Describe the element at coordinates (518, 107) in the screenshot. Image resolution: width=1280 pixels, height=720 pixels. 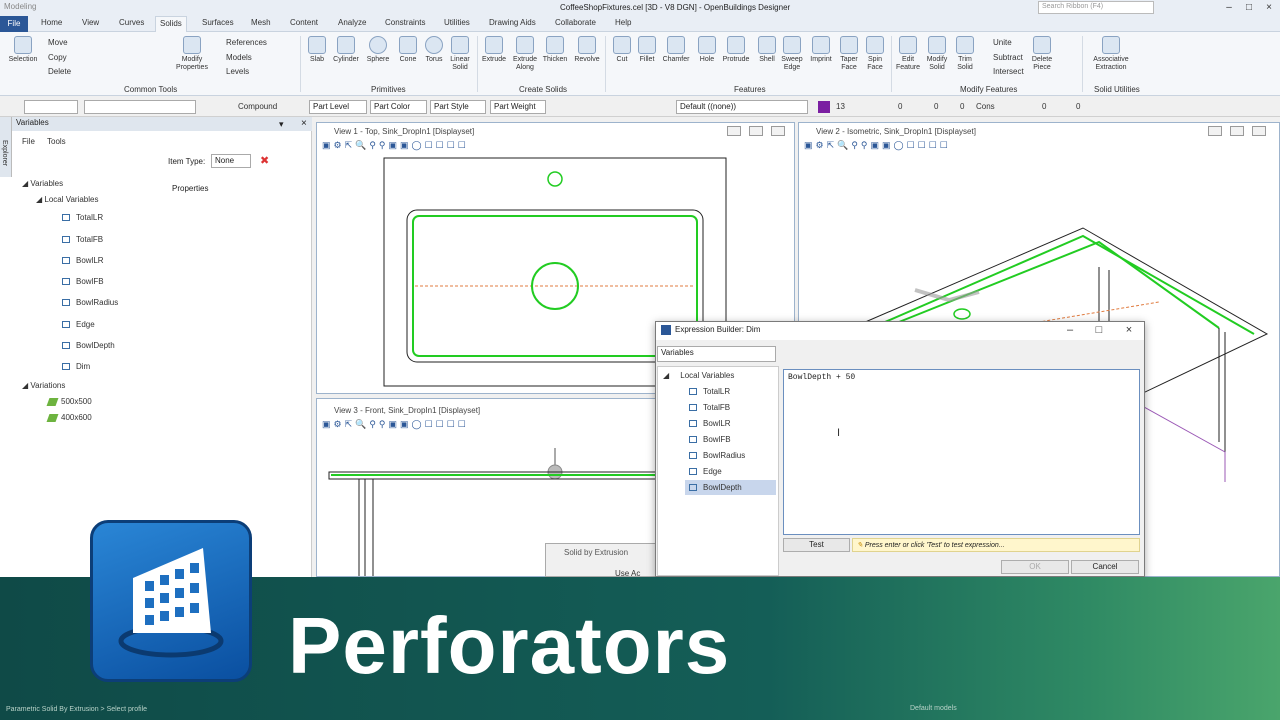
I see `part-weight-select: Part Weight` at that location.